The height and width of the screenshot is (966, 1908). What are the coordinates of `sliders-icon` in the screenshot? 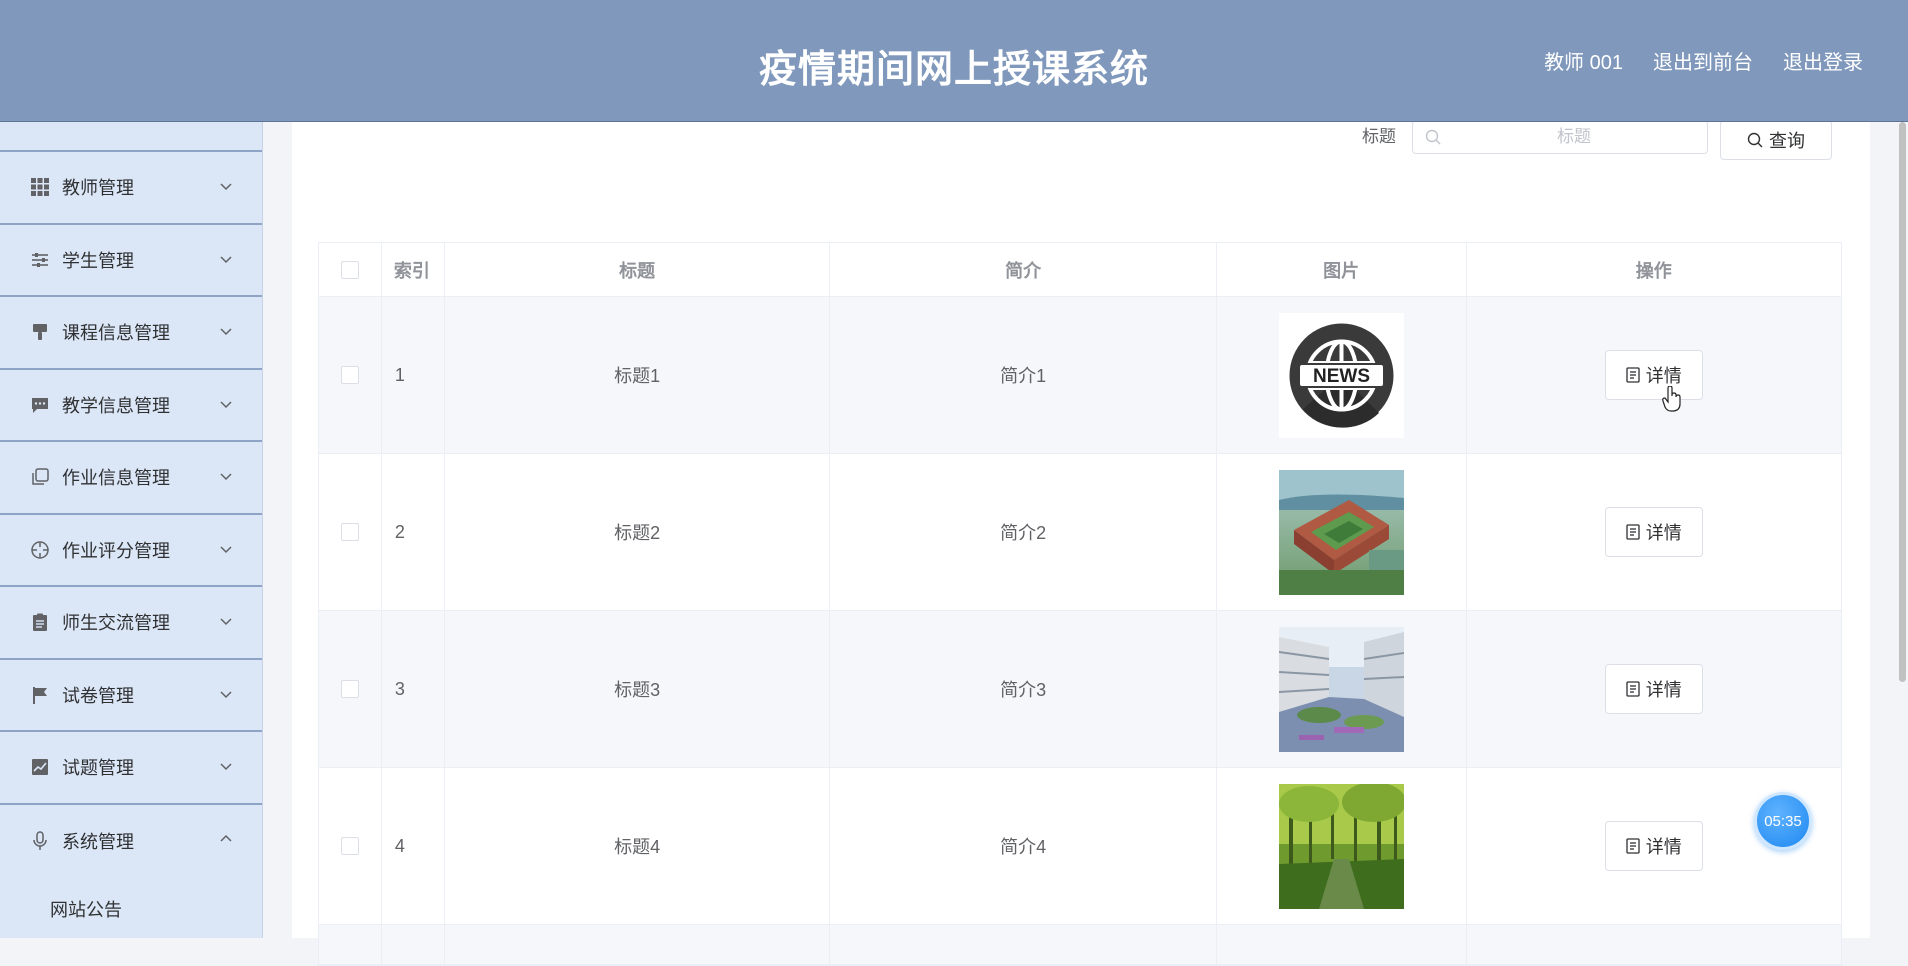 It's located at (40, 260).